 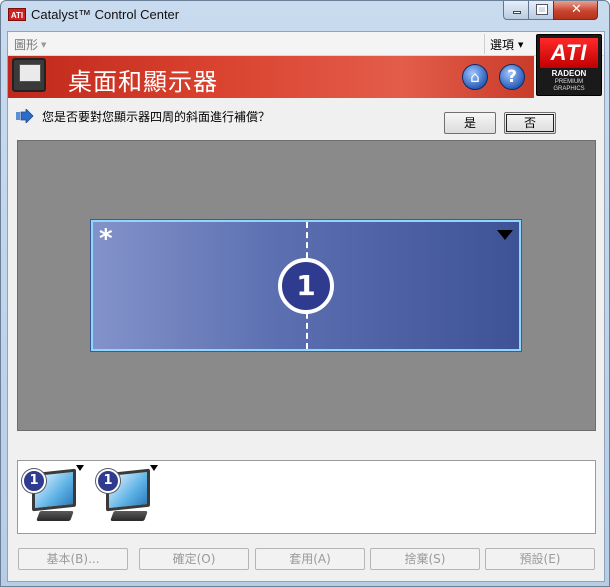 What do you see at coordinates (143, 82) in the screenshot?
I see `page-title: 桌面和顯示器` at bounding box center [143, 82].